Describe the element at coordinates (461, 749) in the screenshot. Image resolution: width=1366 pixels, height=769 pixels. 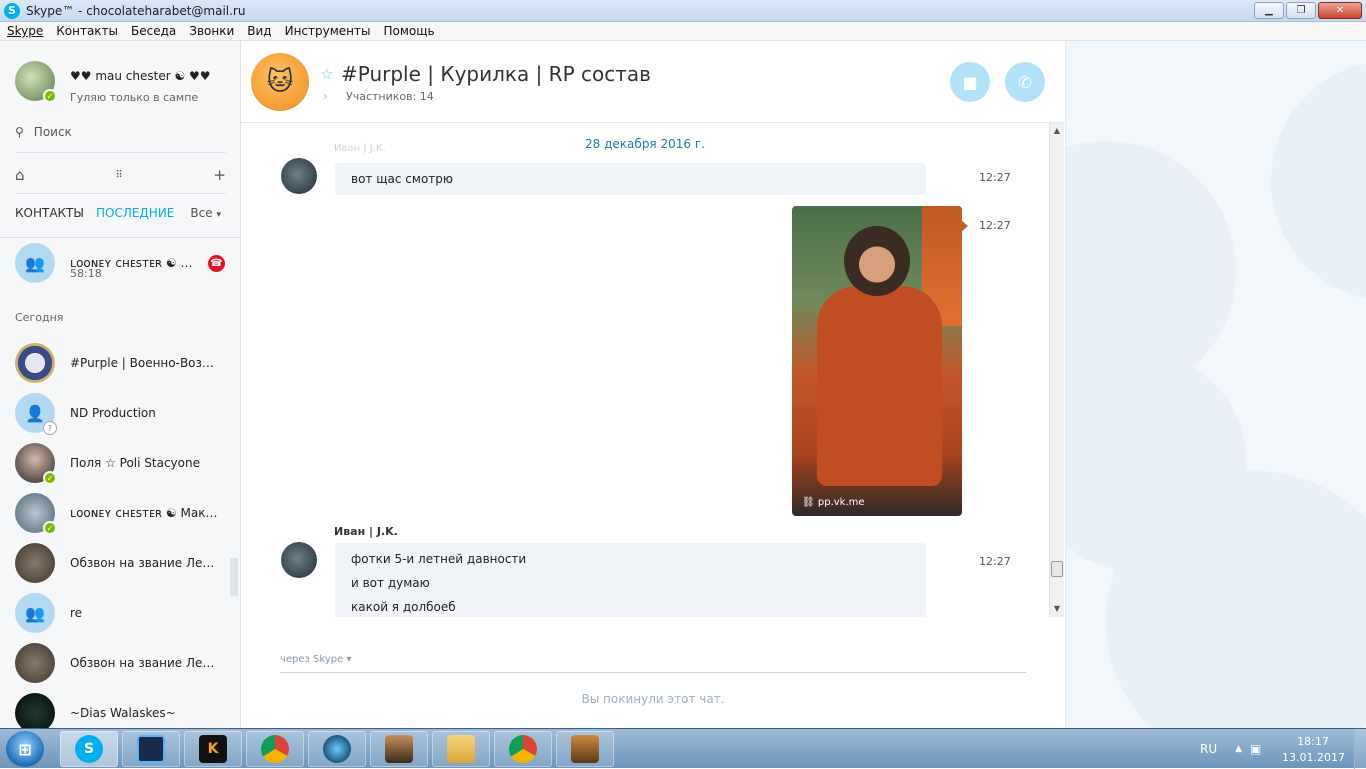
I see `taskbar-app-explorer` at that location.